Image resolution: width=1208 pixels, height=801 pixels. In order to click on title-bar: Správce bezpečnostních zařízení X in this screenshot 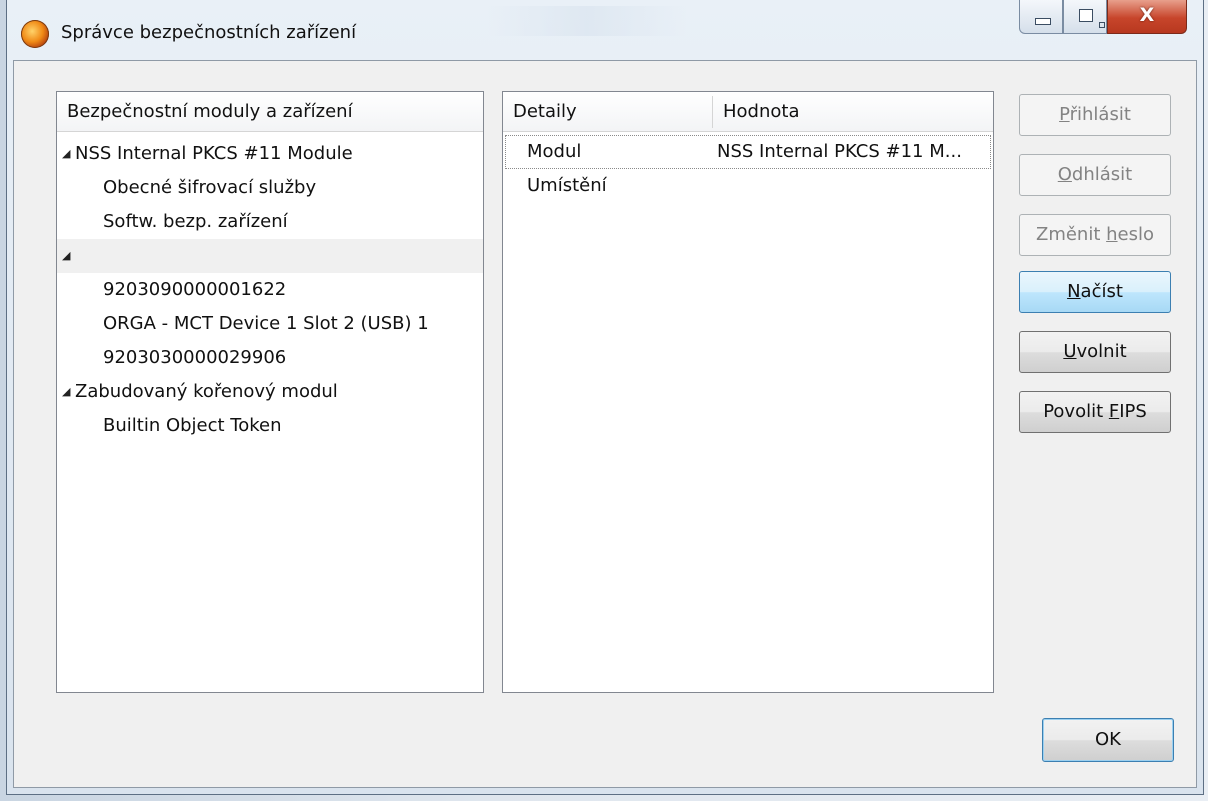, I will do `click(605, 30)`.